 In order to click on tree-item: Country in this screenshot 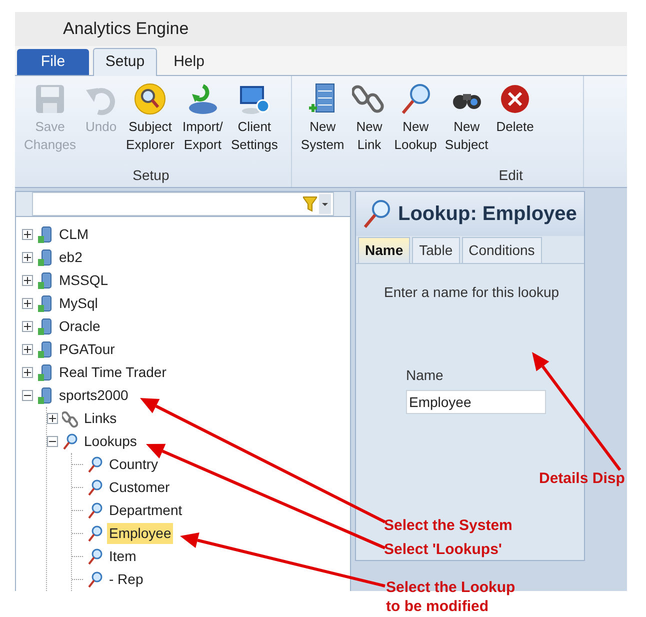, I will do `click(133, 464)`.